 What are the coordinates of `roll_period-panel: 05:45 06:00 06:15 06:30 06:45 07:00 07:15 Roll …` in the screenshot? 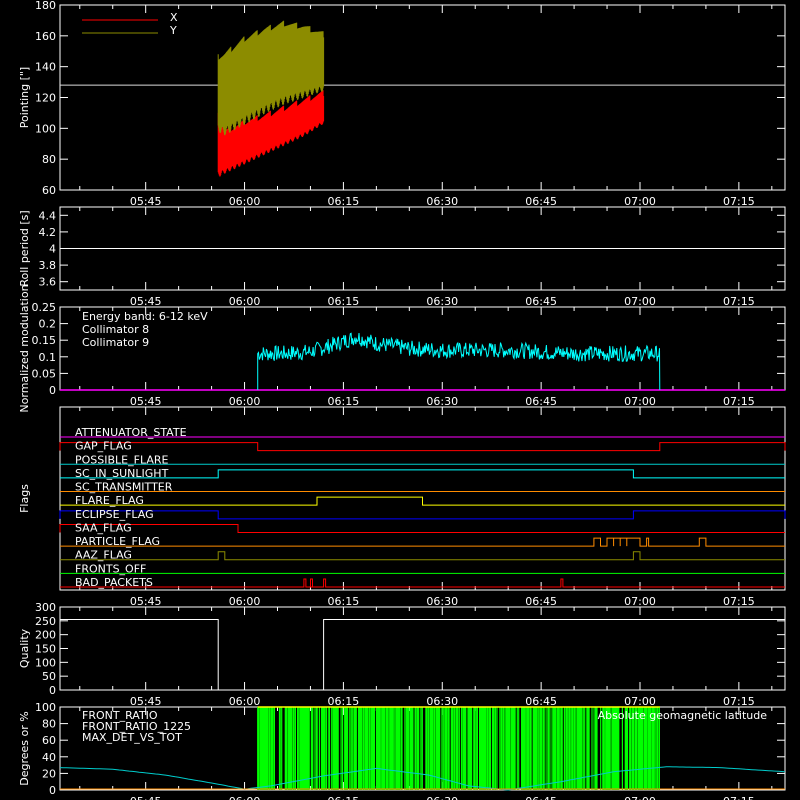 It's located at (402, 257).